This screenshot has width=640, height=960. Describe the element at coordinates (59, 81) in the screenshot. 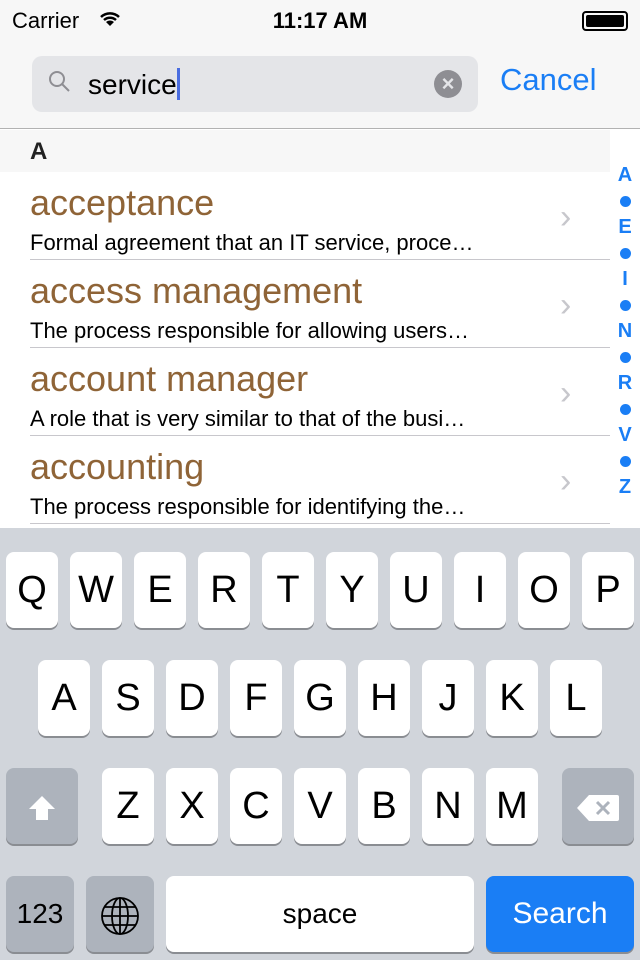

I see `search-icon` at that location.